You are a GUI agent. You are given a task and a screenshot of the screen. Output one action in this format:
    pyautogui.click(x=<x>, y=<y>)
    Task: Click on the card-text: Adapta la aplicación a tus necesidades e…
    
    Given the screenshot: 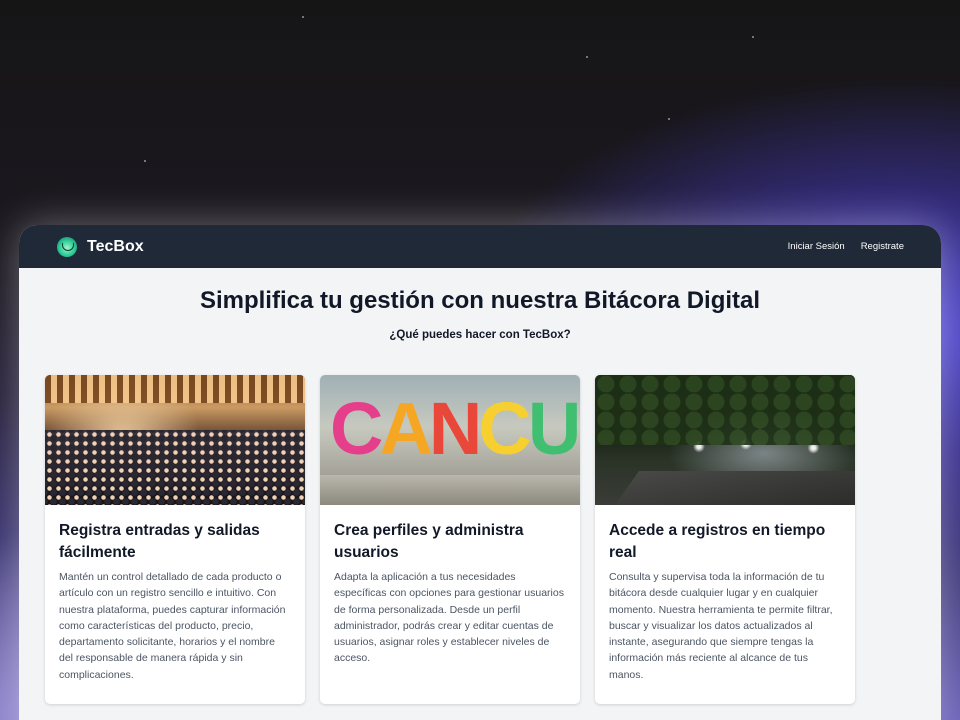 What is the action you would take?
    pyautogui.click(x=449, y=618)
    